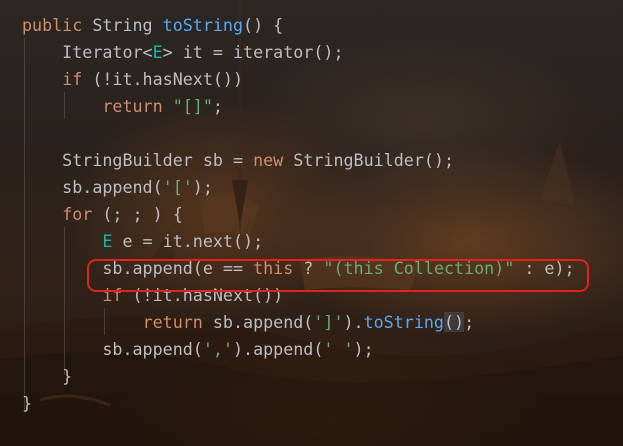 The height and width of the screenshot is (446, 623). What do you see at coordinates (353, 322) in the screenshot?
I see `code-token: ).` at bounding box center [353, 322].